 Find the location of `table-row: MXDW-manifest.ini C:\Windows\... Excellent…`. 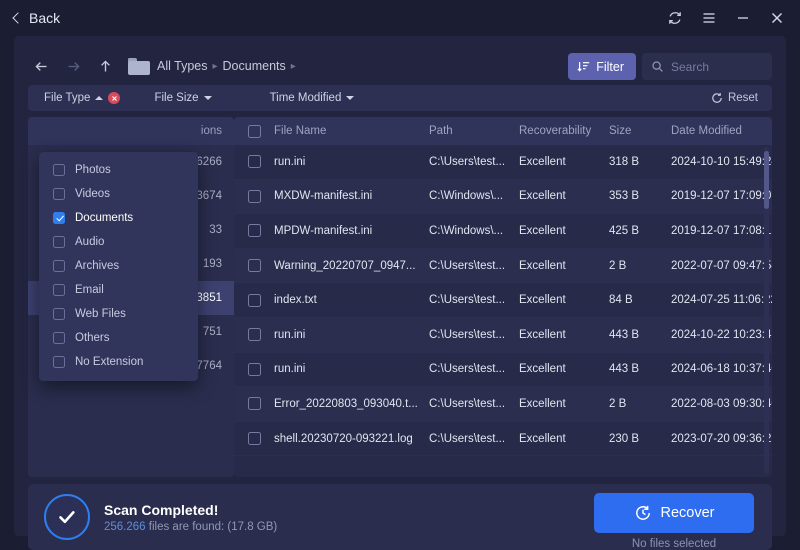

table-row: MXDW-manifest.ini C:\Windows\... Excellent… is located at coordinates (503, 197).